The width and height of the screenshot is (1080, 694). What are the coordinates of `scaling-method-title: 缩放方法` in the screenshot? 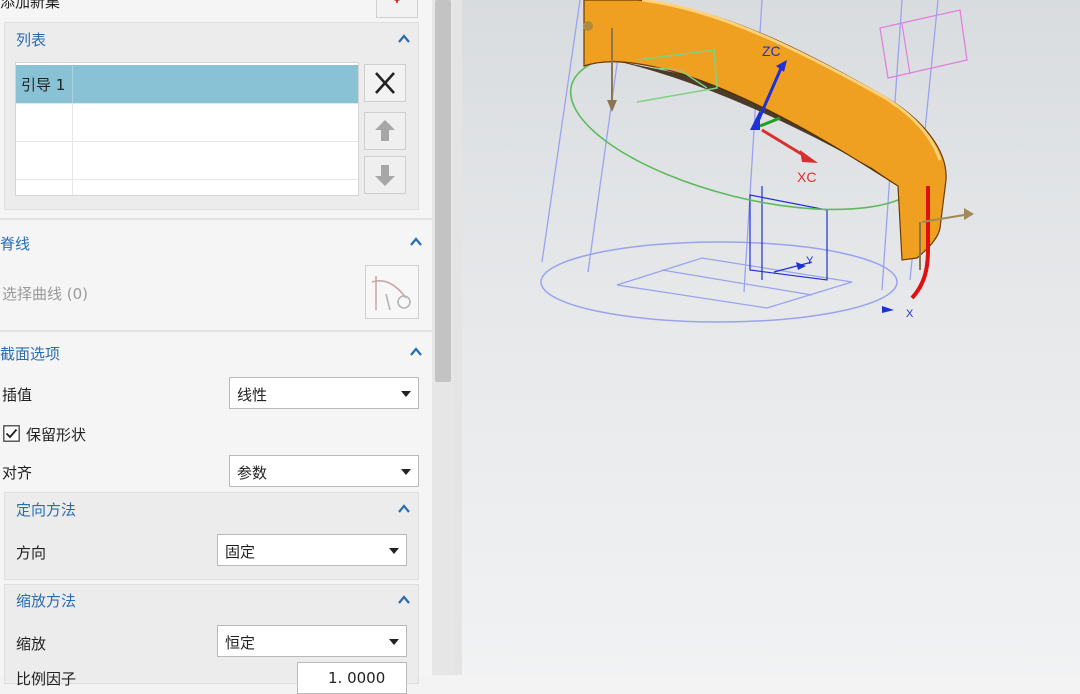 It's located at (46, 601).